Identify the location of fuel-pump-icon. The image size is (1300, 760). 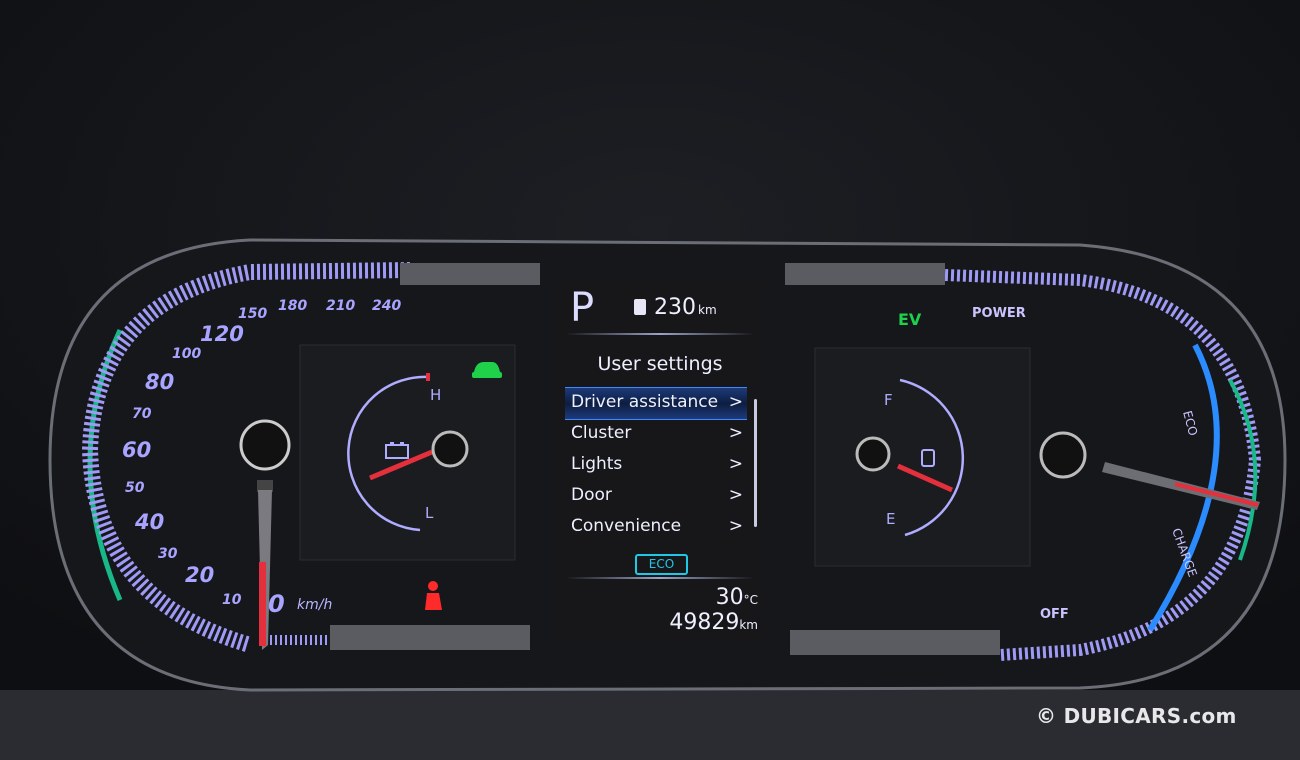
(640, 307).